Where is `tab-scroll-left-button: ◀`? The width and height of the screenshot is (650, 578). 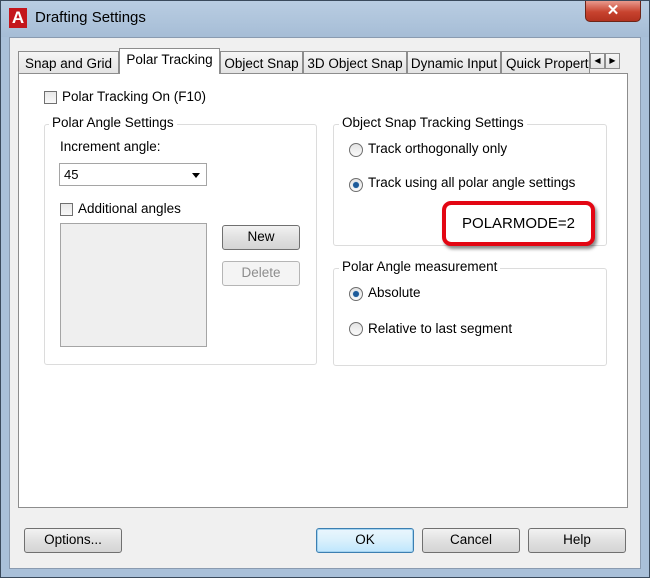
tab-scroll-left-button: ◀ is located at coordinates (597, 61).